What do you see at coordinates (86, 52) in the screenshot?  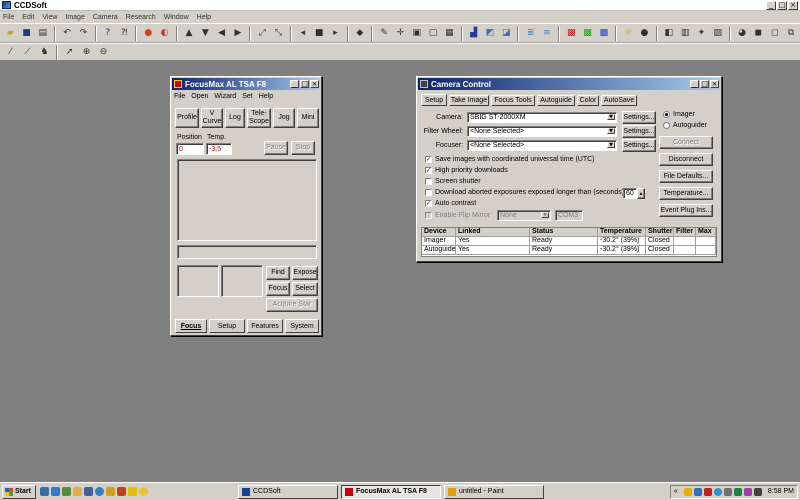 I see `zoom-in-icon: ⊕` at bounding box center [86, 52].